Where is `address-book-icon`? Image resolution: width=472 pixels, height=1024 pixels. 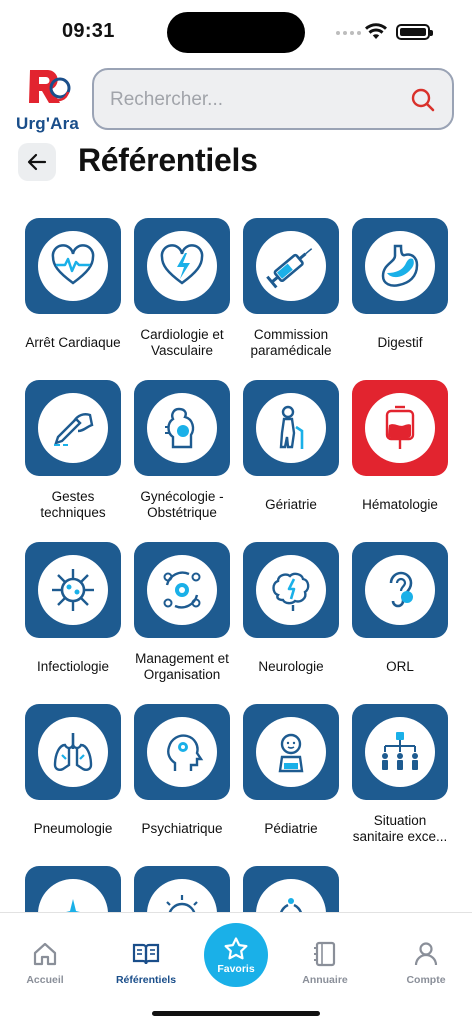 address-book-icon is located at coordinates (325, 954).